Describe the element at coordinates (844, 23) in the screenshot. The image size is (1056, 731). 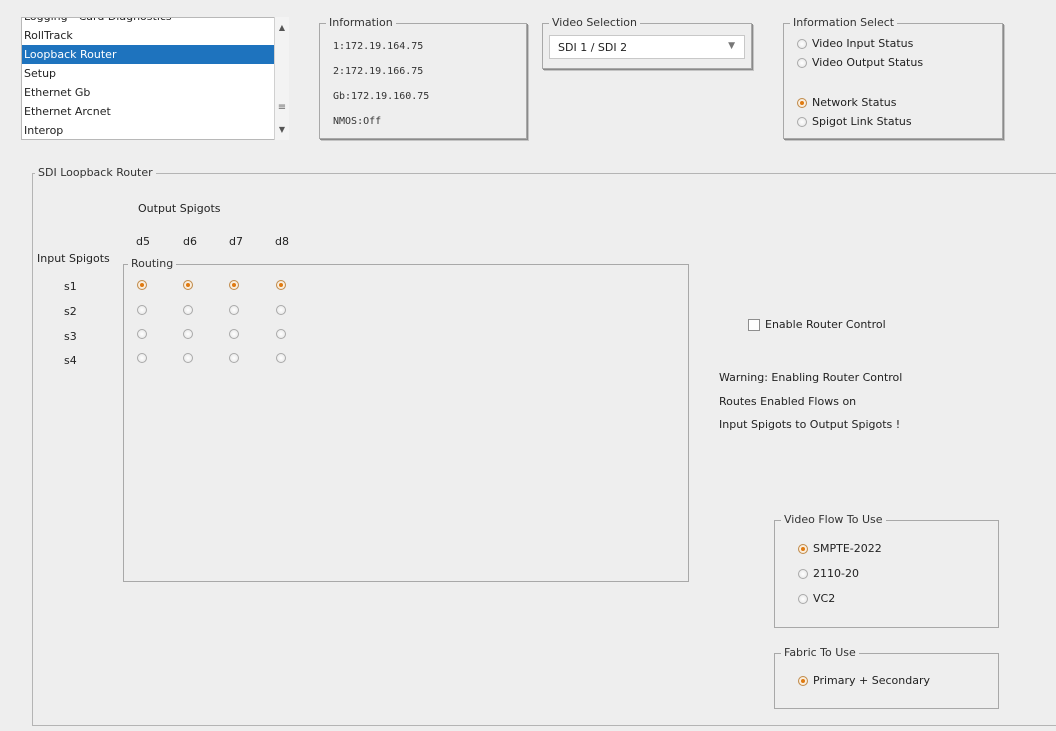
I see `information-select-title: Information Select` at that location.